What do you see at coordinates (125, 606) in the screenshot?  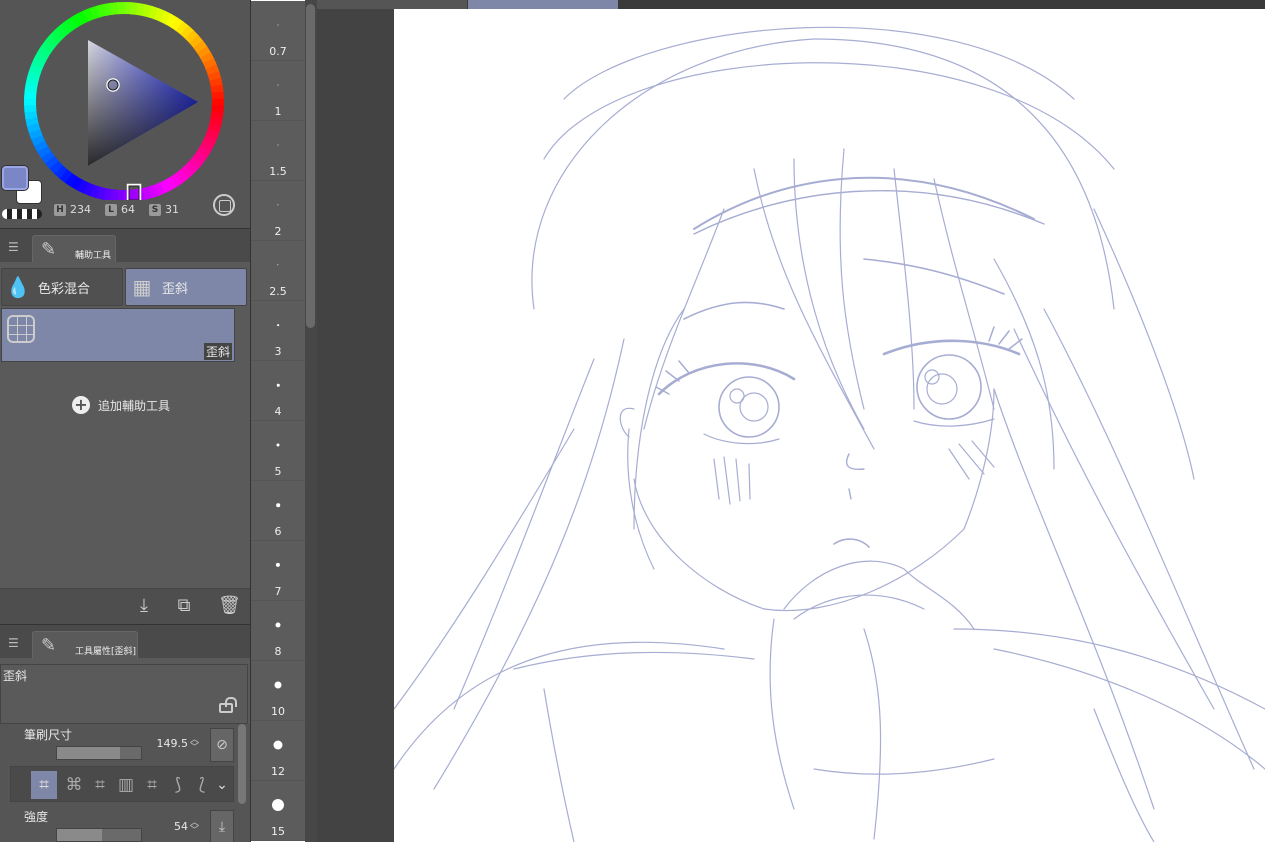 I see `subtool-bottombar: ⤓ ⧉ 🗑` at bounding box center [125, 606].